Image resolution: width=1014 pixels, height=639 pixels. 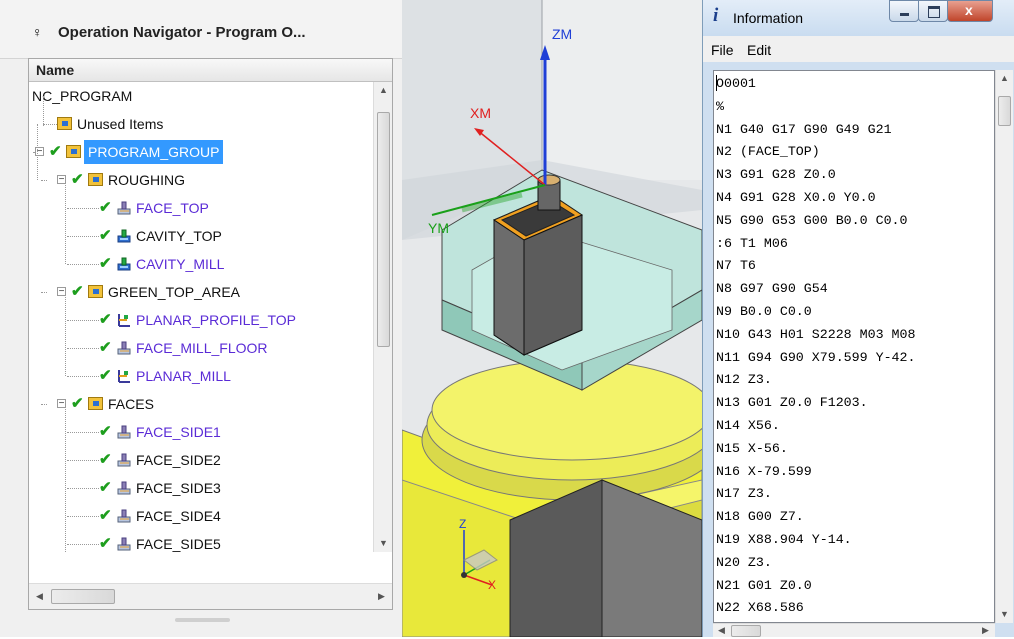 I want to click on tree-row: ✔ FACE_SIDE4, so click(x=201, y=516).